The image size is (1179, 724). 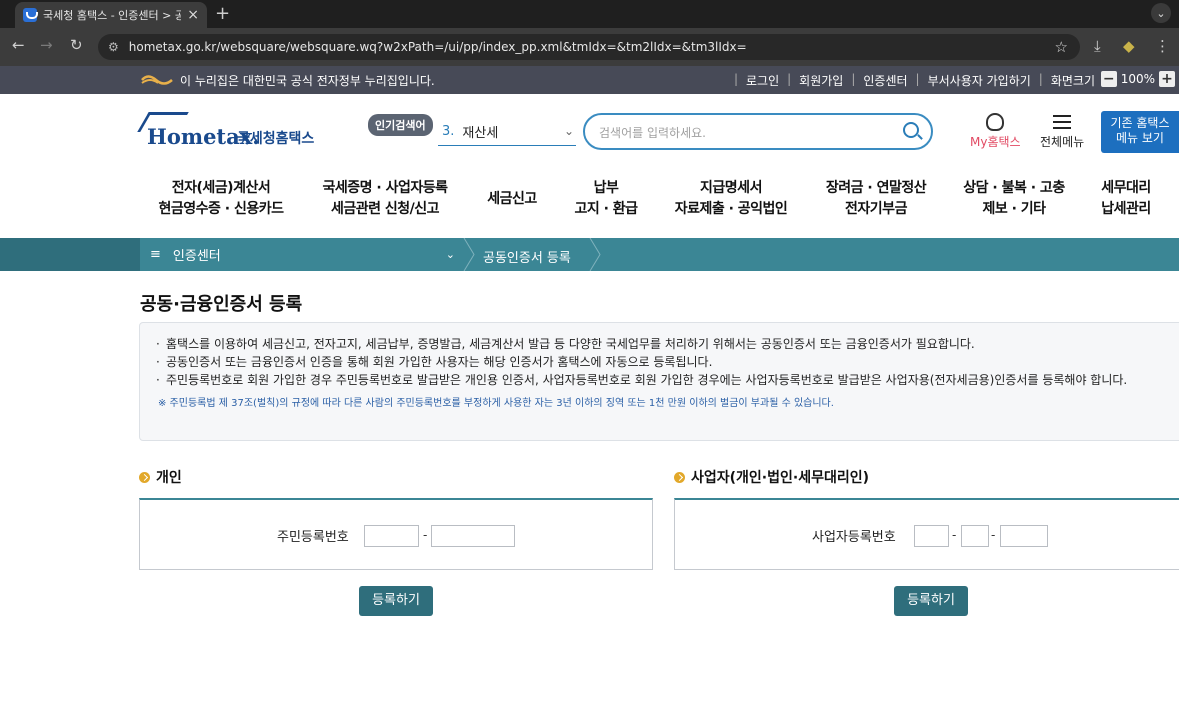 What do you see at coordinates (1167, 79) in the screenshot?
I see `zoom-in-button: +` at bounding box center [1167, 79].